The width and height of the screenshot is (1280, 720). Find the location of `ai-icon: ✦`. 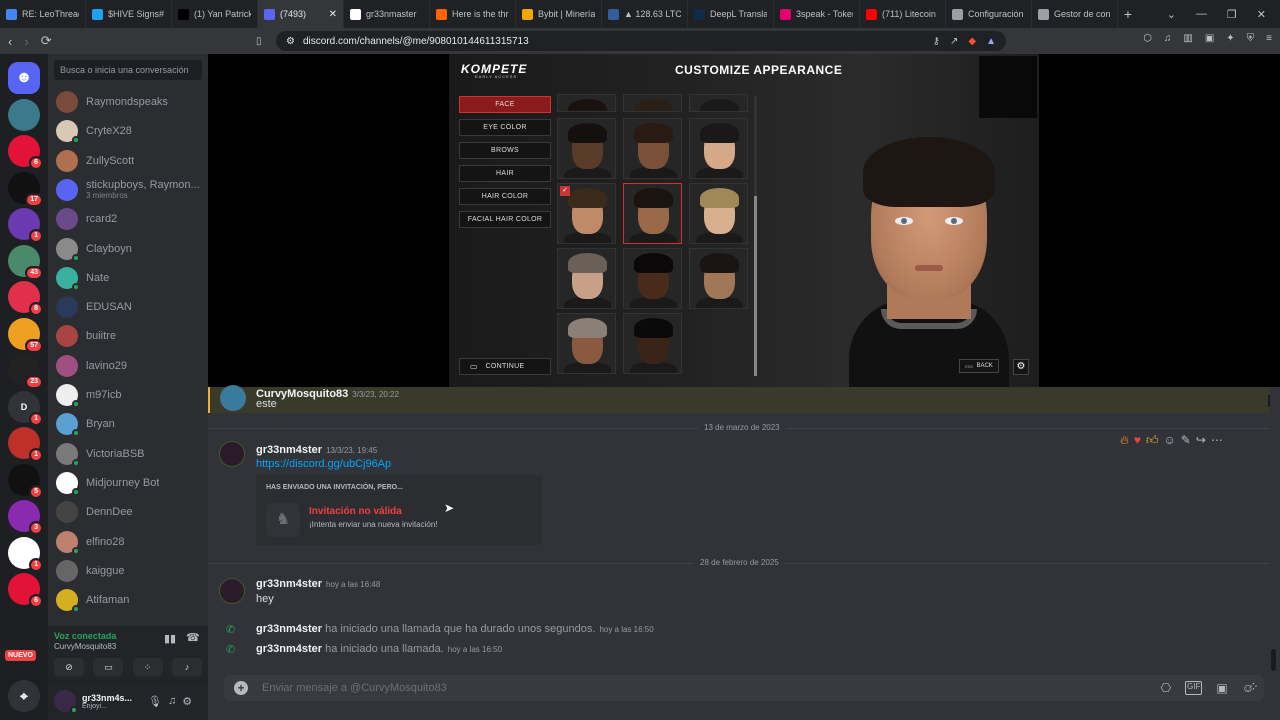

ai-icon: ✦ is located at coordinates (1230, 38).